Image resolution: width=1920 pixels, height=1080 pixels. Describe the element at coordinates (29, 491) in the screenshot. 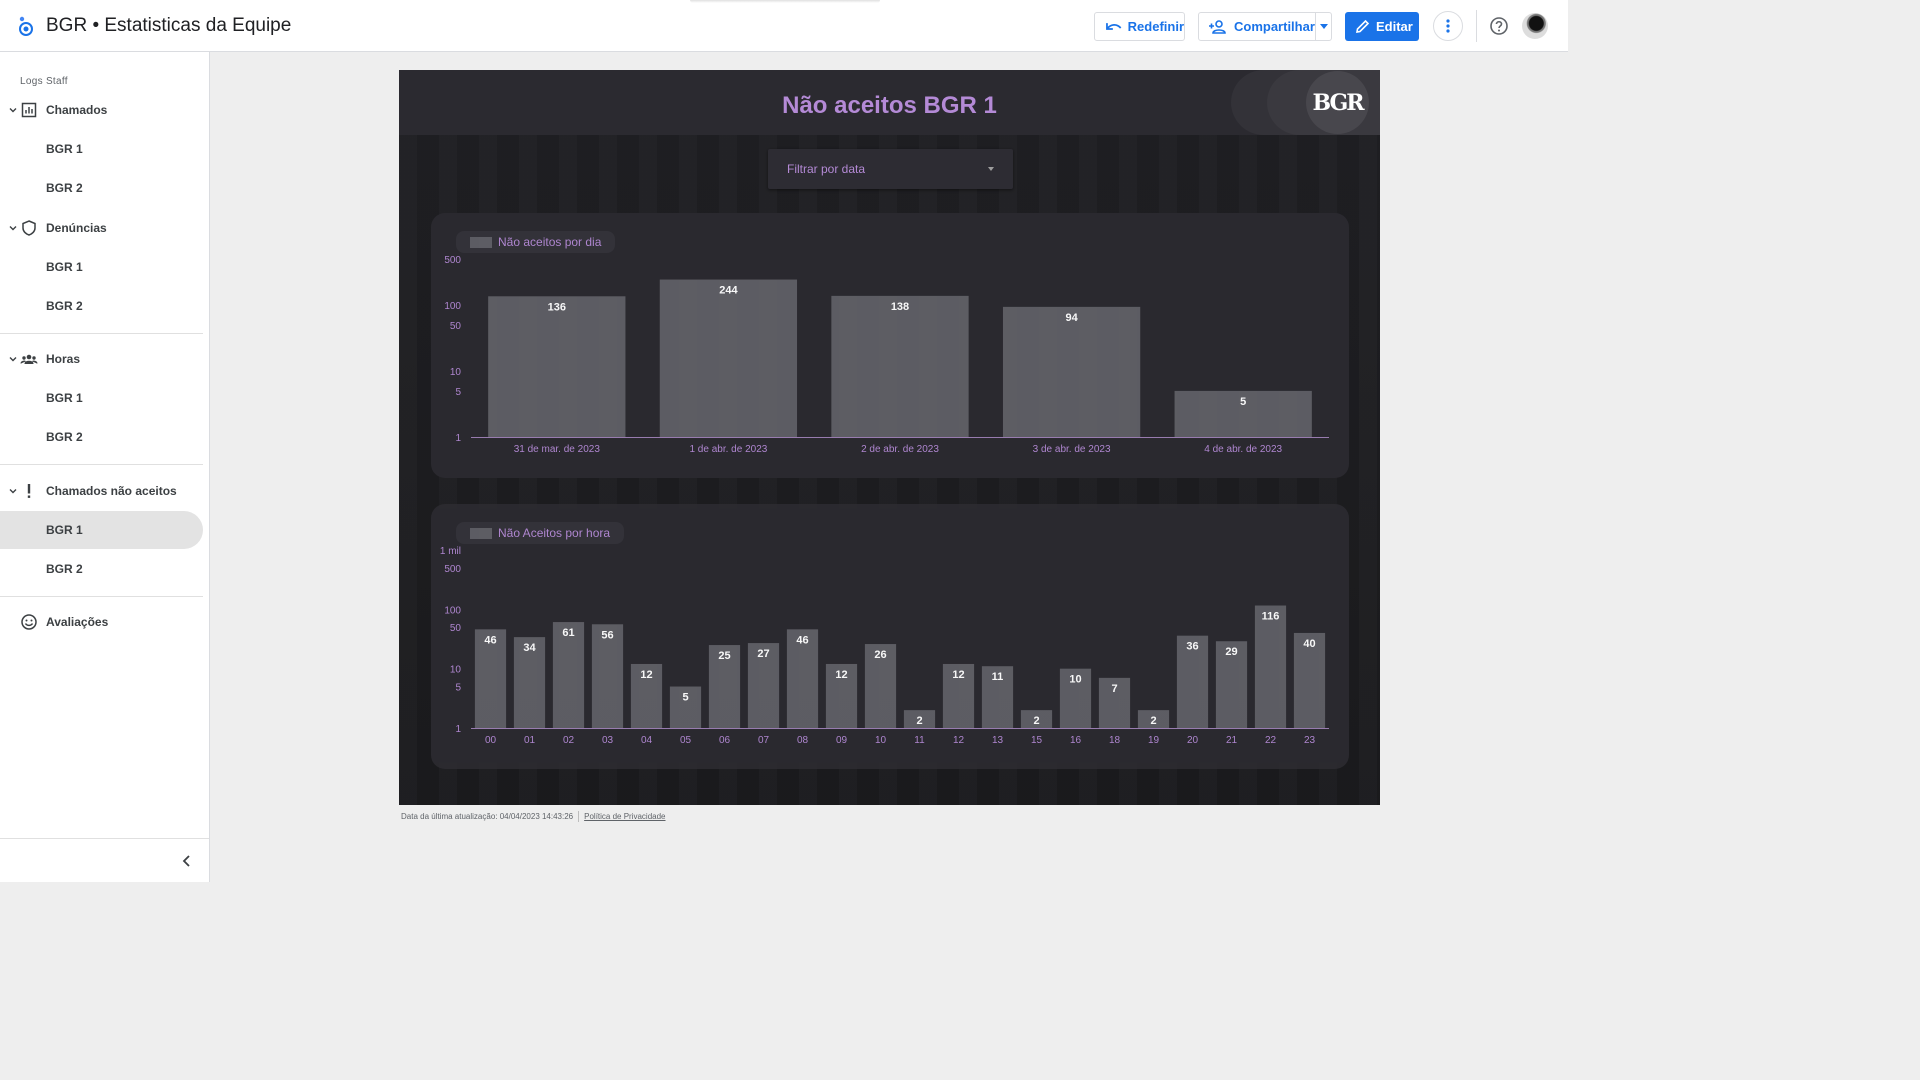

I see `exclamation-icon` at that location.